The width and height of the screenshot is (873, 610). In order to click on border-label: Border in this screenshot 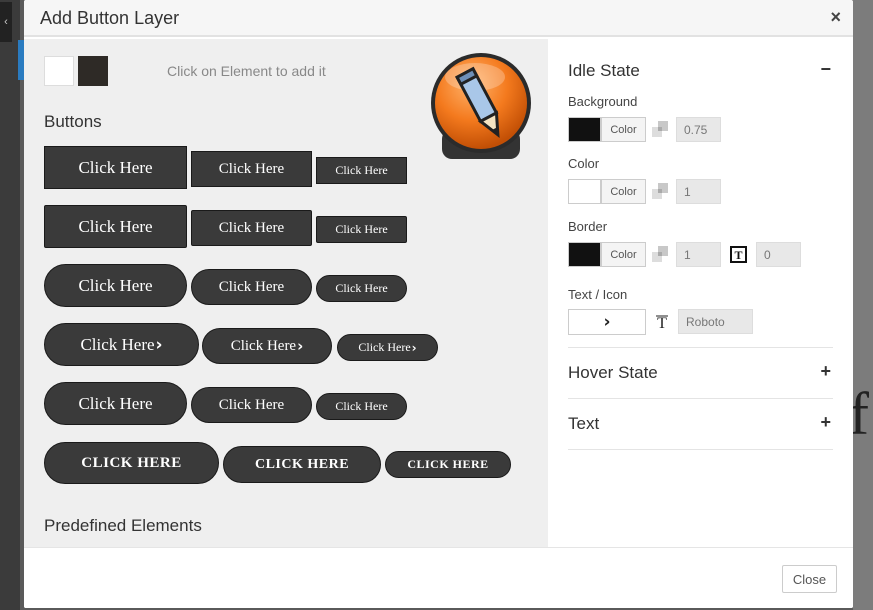, I will do `click(588, 226)`.